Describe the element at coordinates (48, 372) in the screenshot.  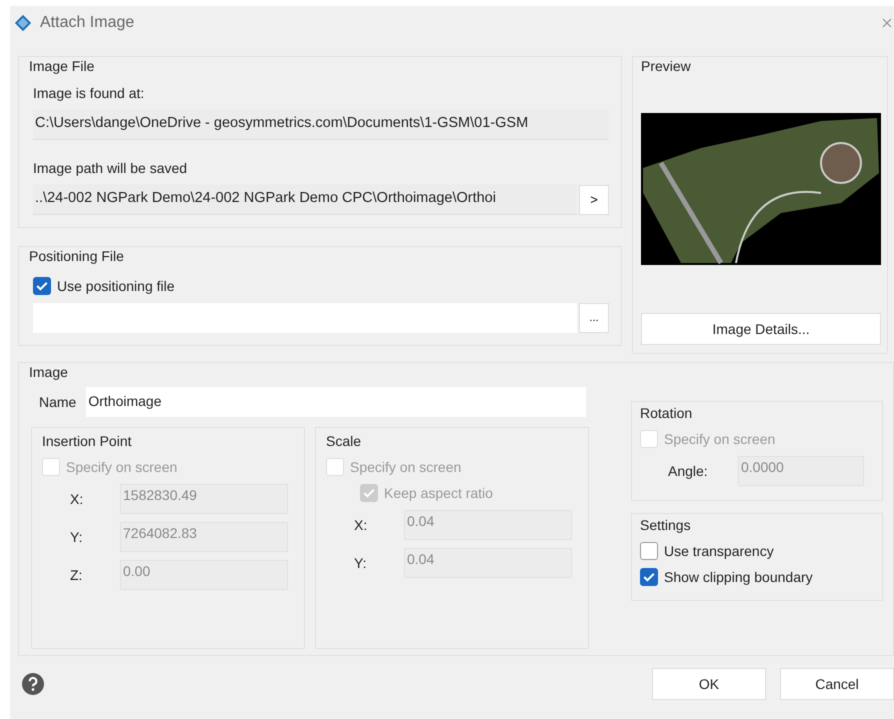
I see `group-title: Image` at that location.